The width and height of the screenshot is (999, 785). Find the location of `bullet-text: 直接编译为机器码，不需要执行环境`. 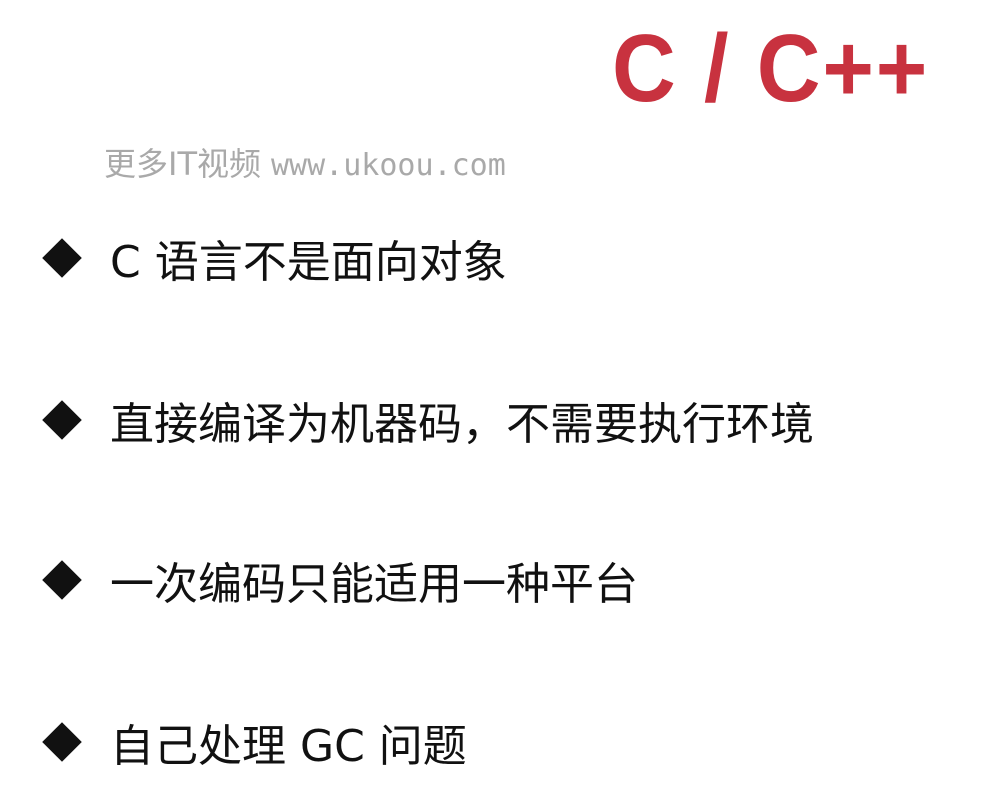

bullet-text: 直接编译为机器码，不需要执行环境 is located at coordinates (462, 424).